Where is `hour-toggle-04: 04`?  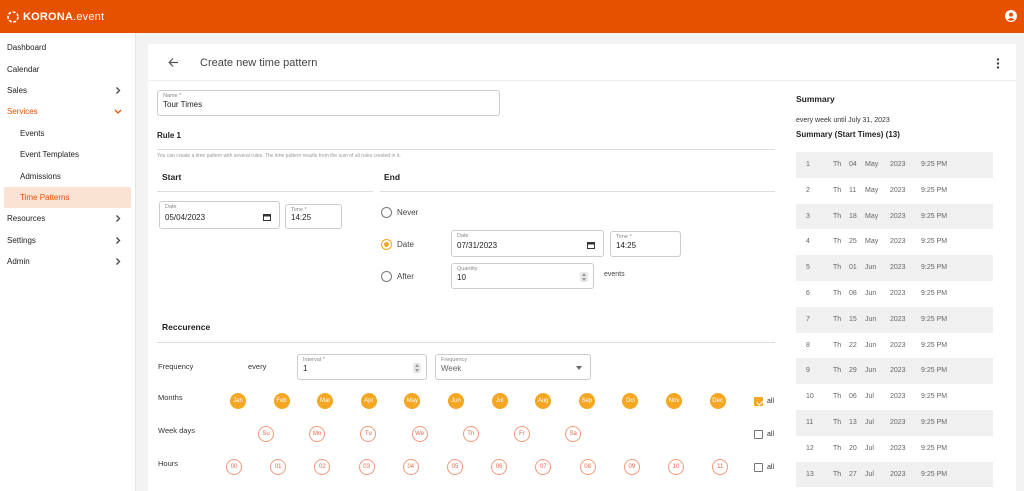
hour-toggle-04: 04 is located at coordinates (410, 467).